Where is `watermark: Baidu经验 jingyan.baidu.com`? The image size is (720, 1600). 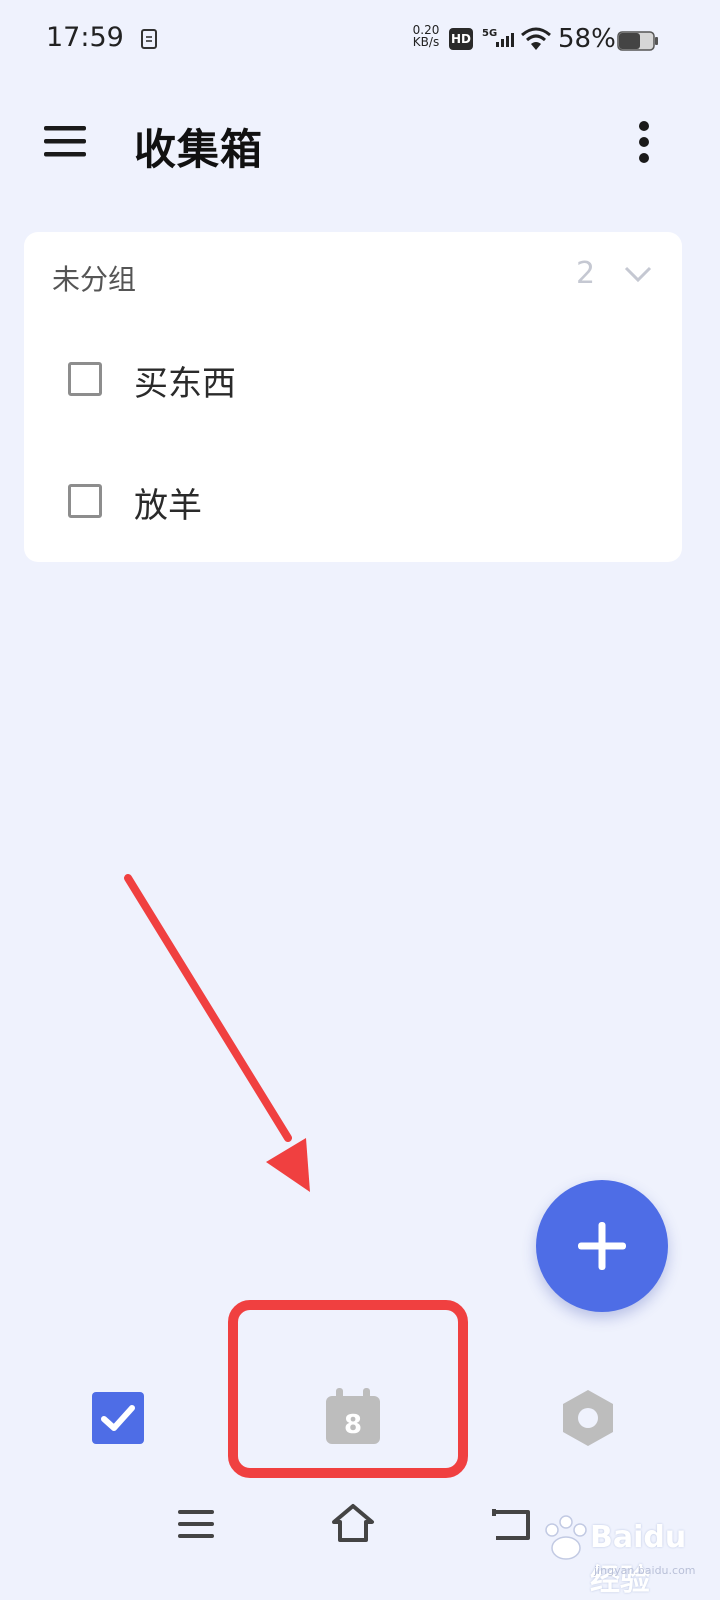
watermark: Baidu经验 jingyan.baidu.com is located at coordinates (625, 1553).